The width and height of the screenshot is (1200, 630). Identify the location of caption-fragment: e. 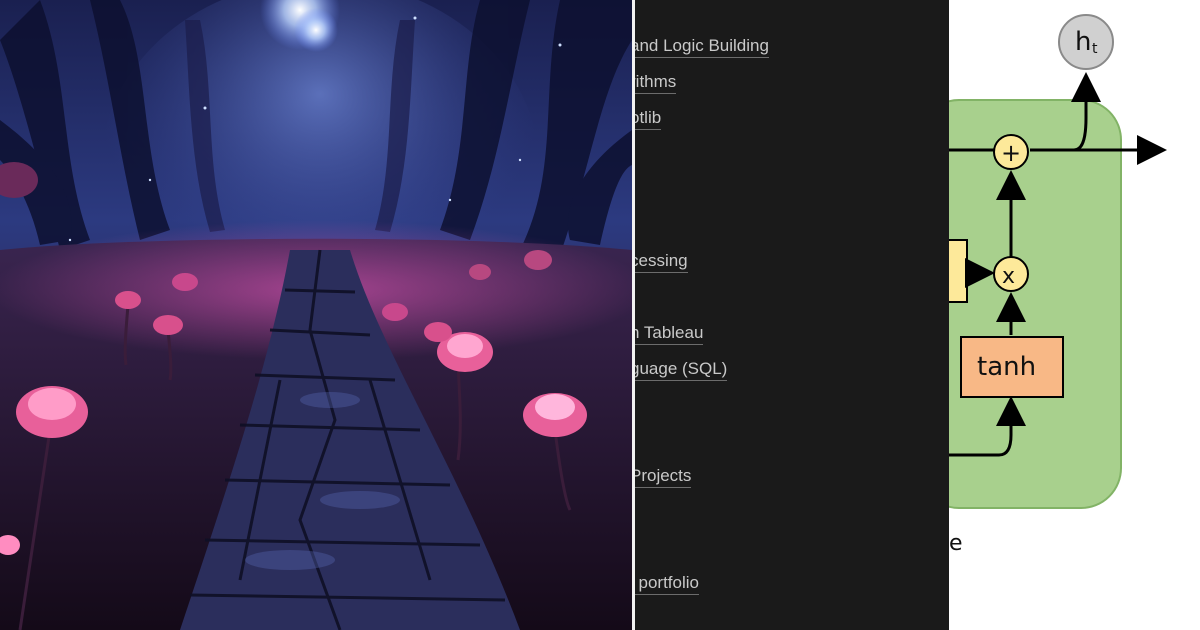
(956, 543).